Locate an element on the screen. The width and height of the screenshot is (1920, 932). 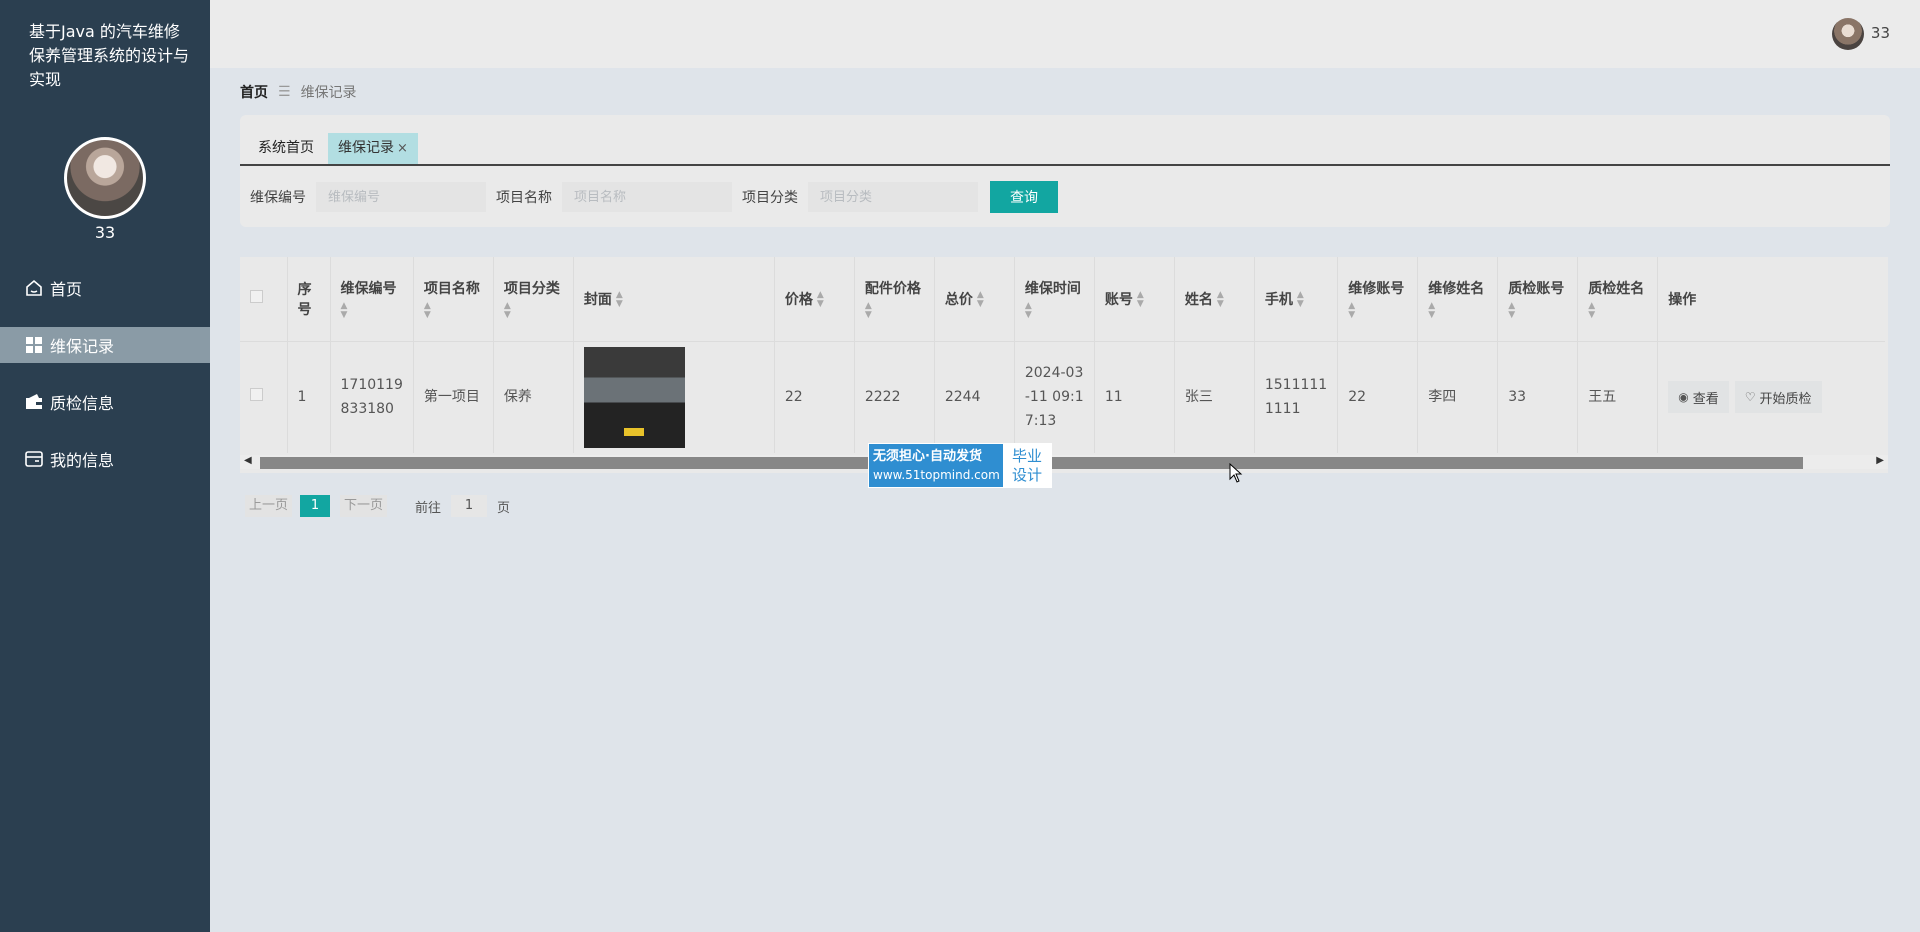
search-input-code is located at coordinates (401, 197).